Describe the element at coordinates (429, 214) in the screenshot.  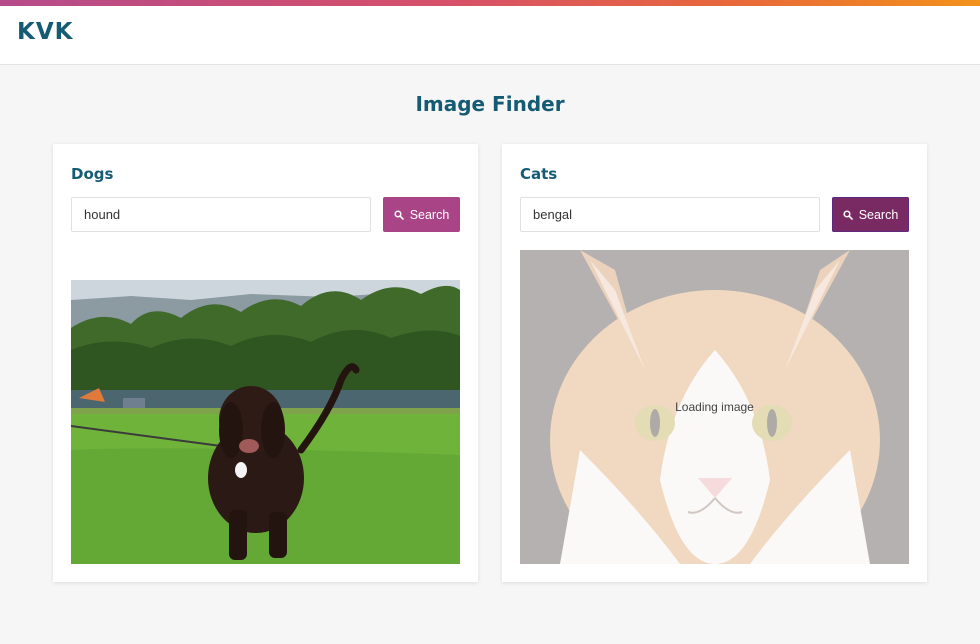
I see `dogs-search-button-label: Search` at that location.